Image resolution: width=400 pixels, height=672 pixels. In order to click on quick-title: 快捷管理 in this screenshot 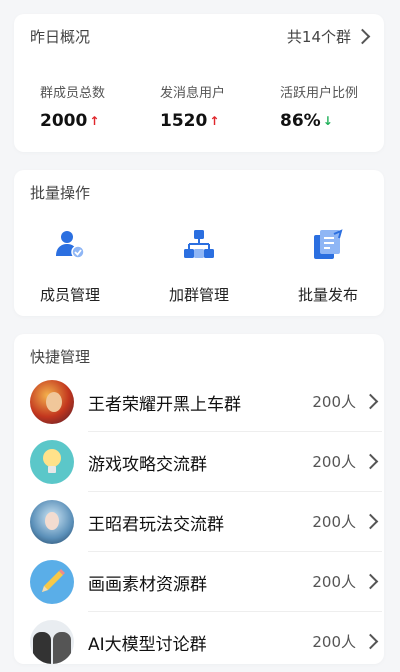, I will do `click(60, 357)`.